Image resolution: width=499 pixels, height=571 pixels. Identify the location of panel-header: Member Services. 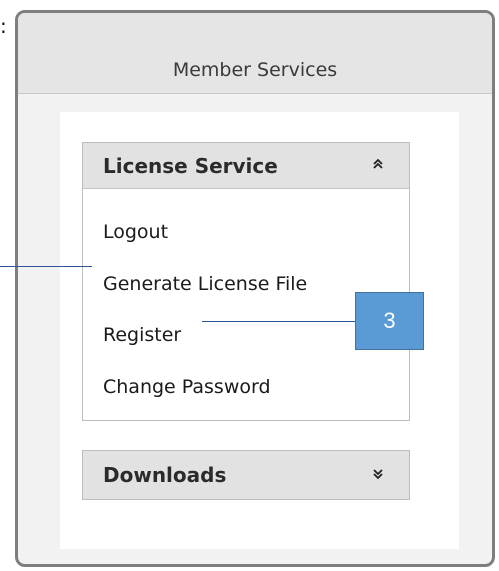
(255, 53).